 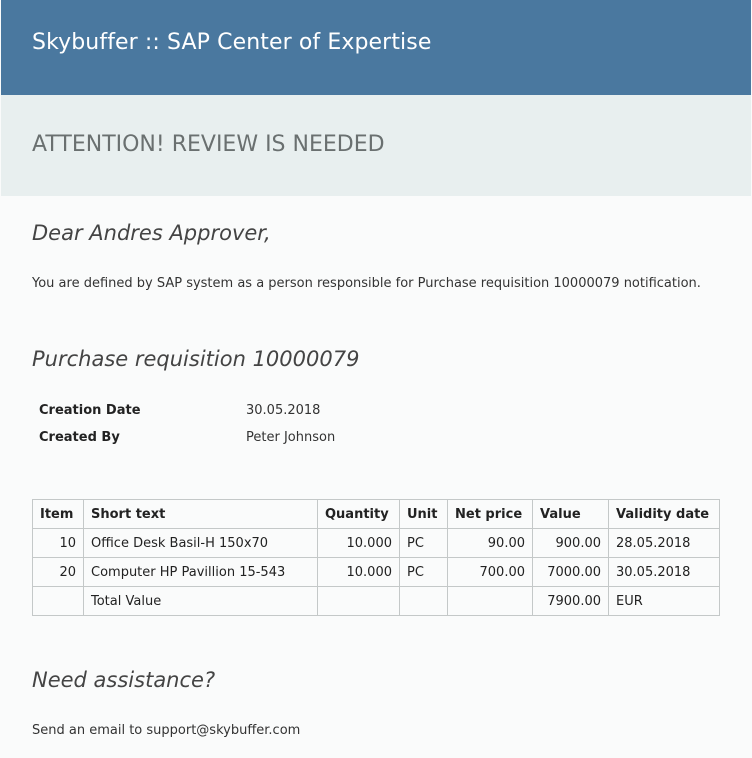 I want to click on total-label: Total Value, so click(x=200, y=601).